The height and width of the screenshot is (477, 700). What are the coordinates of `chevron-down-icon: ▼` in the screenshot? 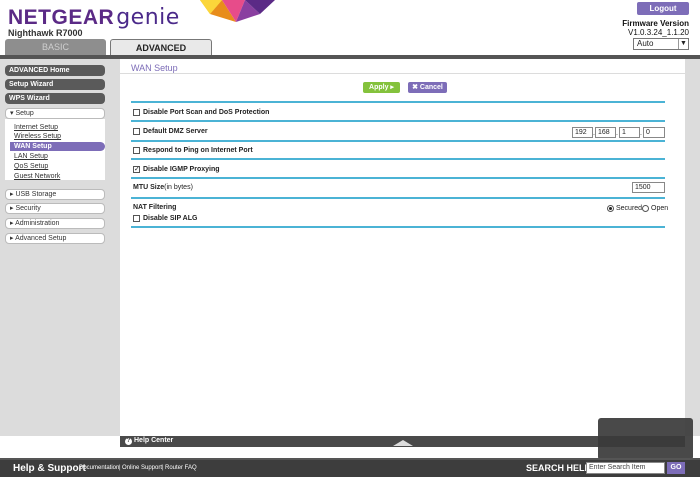 It's located at (683, 44).